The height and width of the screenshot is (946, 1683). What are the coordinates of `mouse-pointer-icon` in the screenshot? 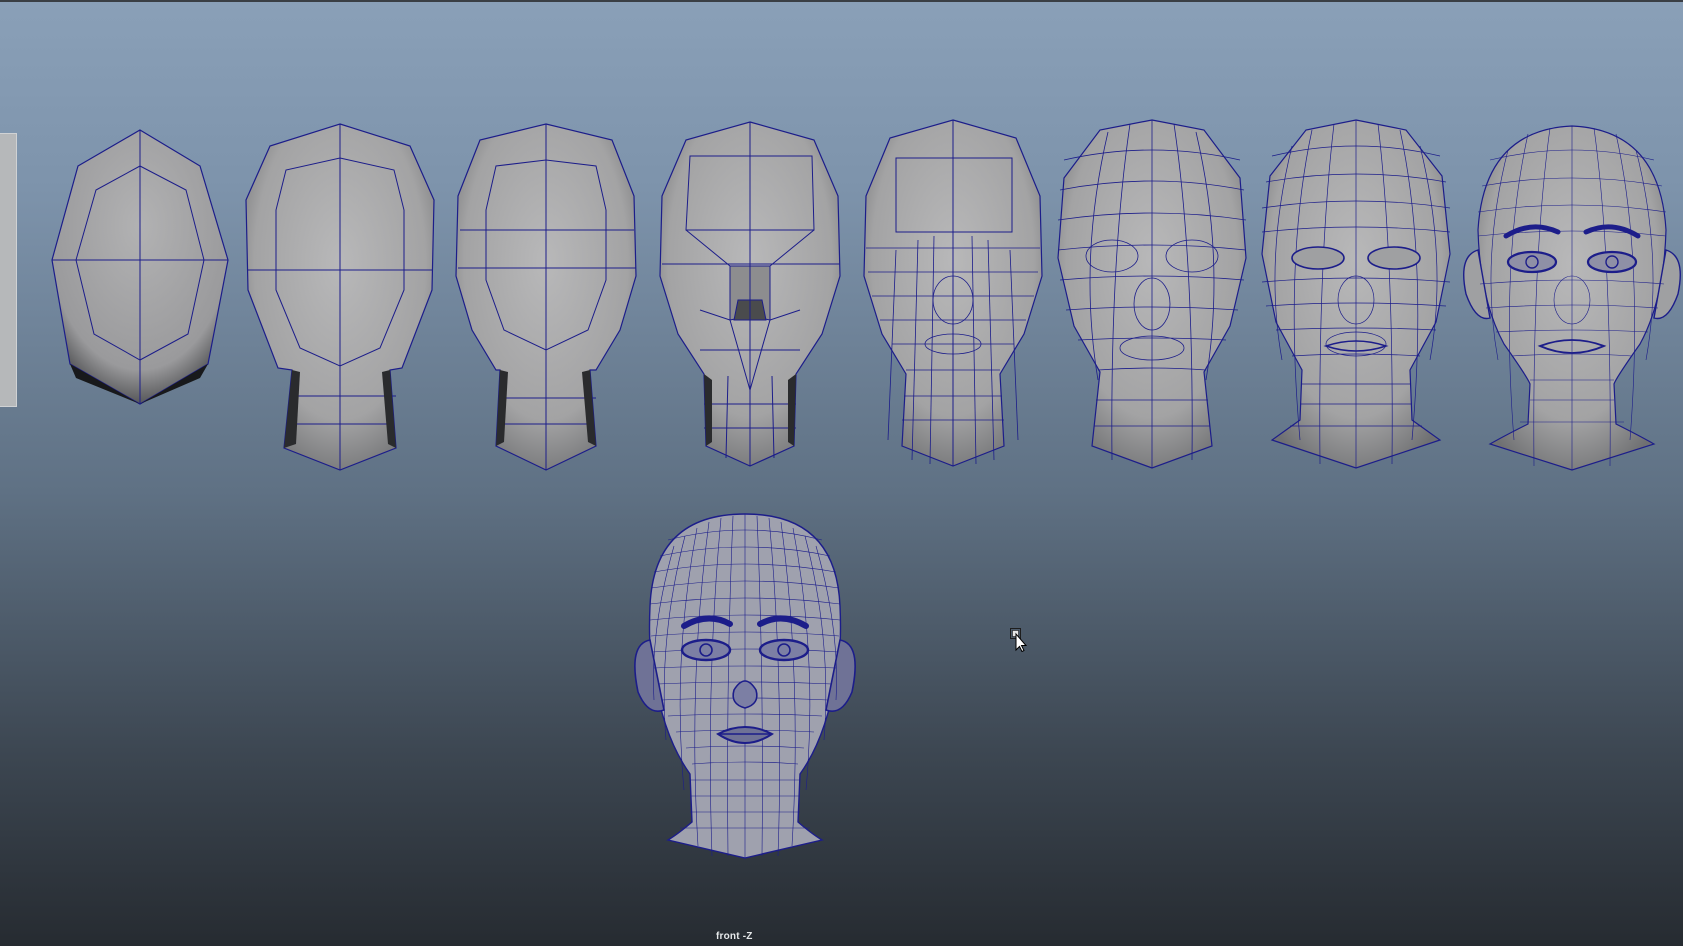 It's located at (1019, 640).